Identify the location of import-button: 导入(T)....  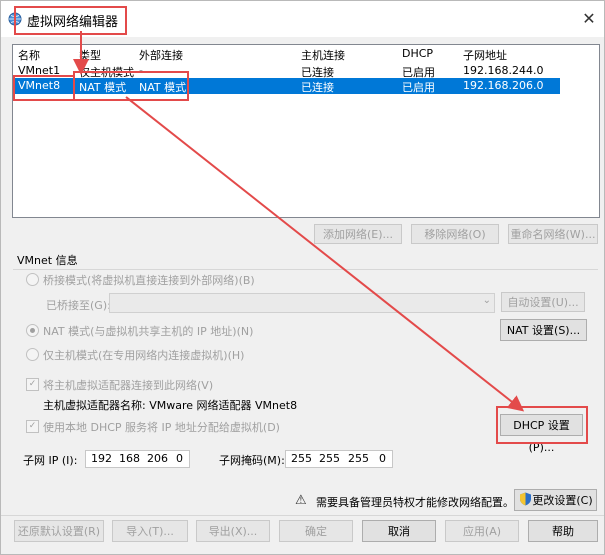
(150, 531).